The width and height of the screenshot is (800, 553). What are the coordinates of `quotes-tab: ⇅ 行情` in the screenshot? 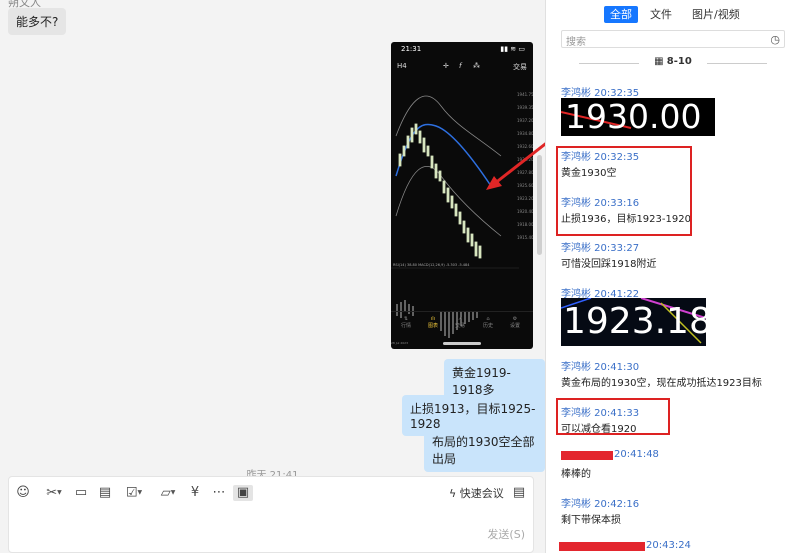 It's located at (405, 322).